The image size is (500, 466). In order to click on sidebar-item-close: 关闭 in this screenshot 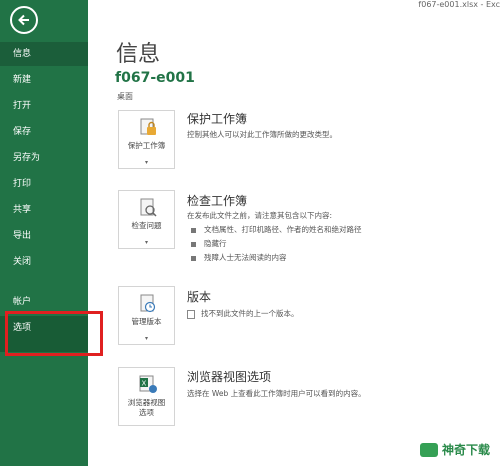, I will do `click(44, 262)`.